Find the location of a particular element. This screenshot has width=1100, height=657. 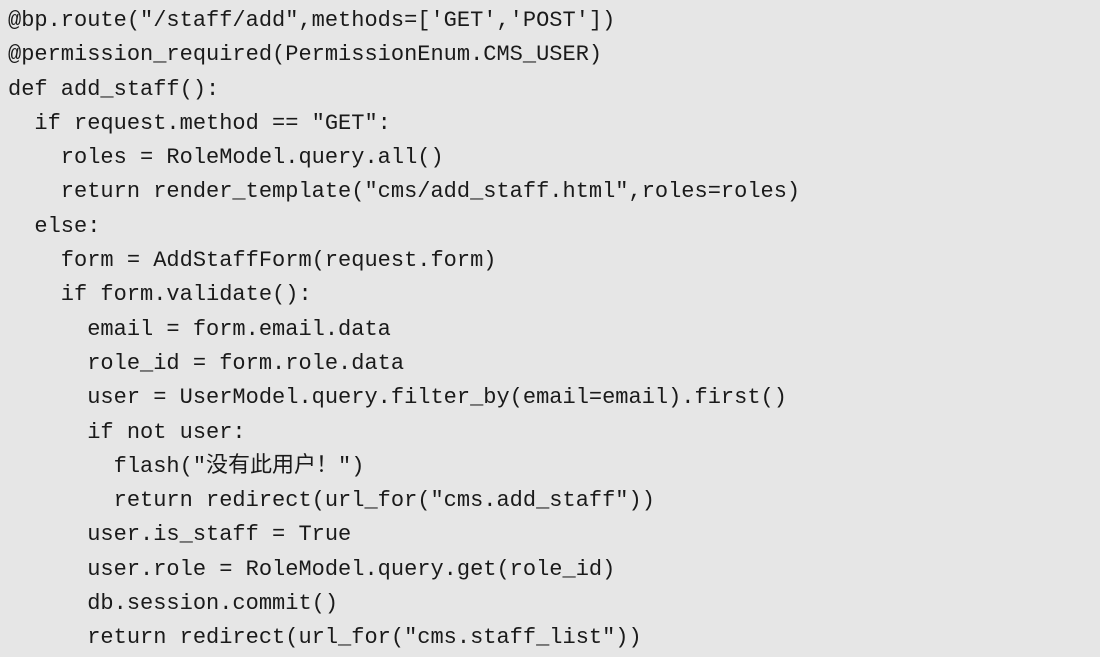

code-line-8: form = AddStaffForm(request.form) is located at coordinates (252, 261).